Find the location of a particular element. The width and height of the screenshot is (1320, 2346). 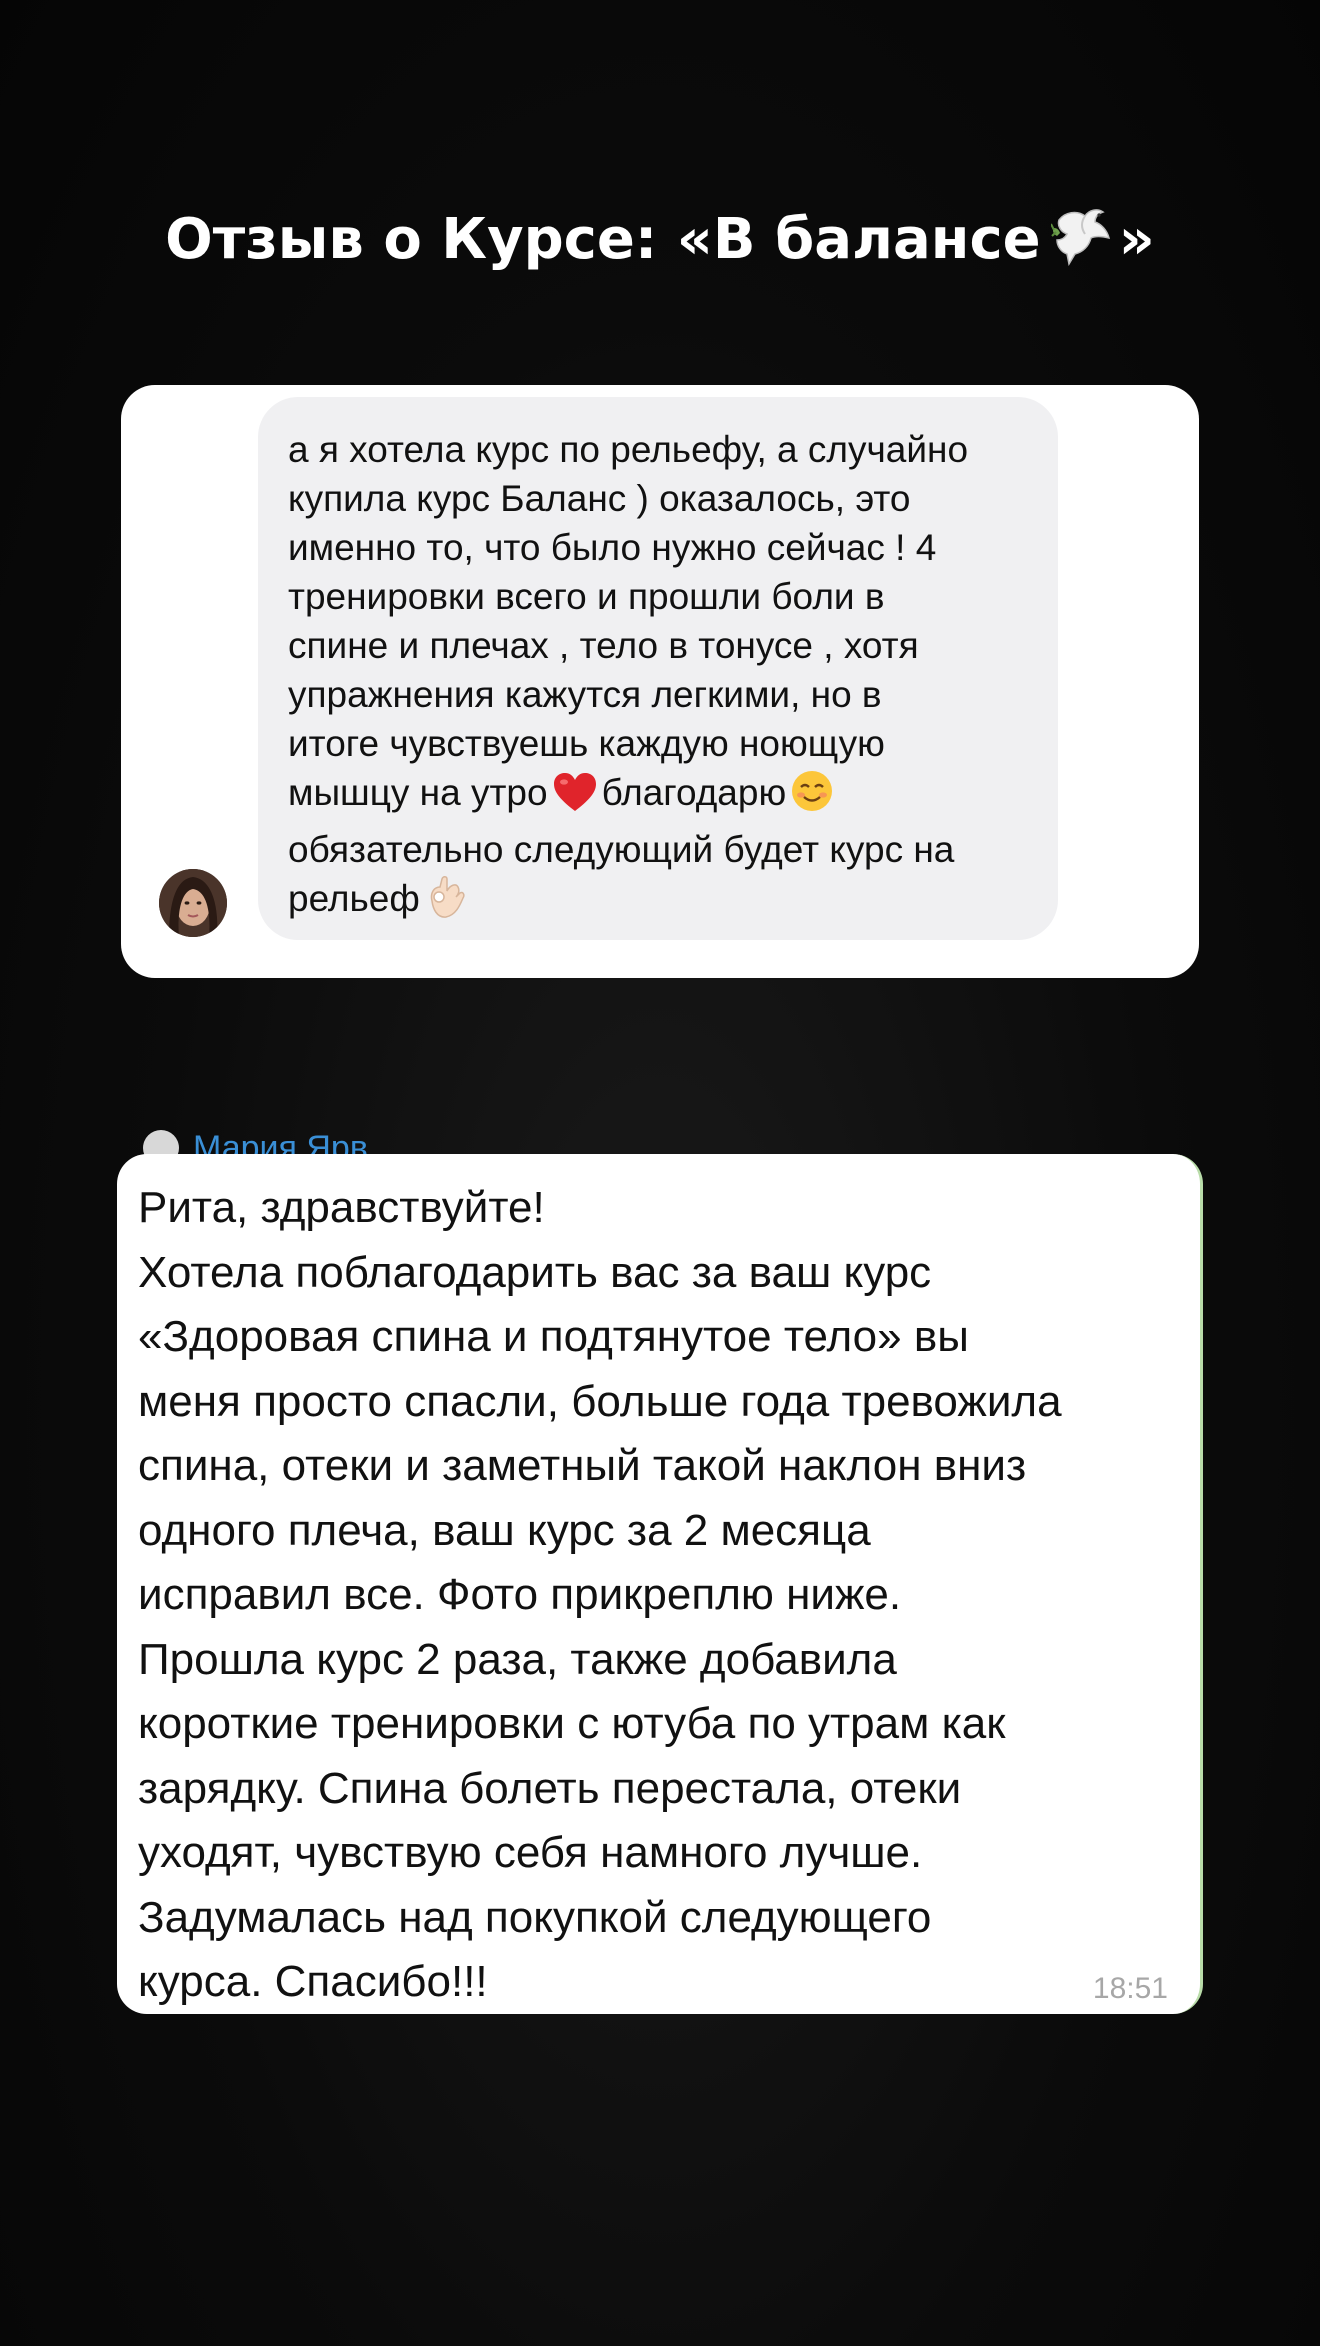

message-fragment: рельеф is located at coordinates (354, 898).